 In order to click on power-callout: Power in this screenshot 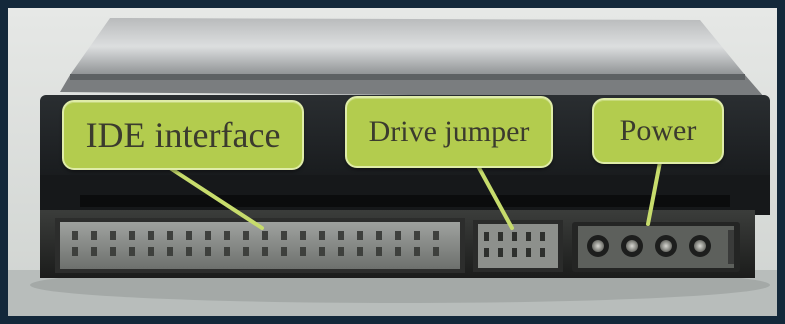, I will do `click(658, 131)`.